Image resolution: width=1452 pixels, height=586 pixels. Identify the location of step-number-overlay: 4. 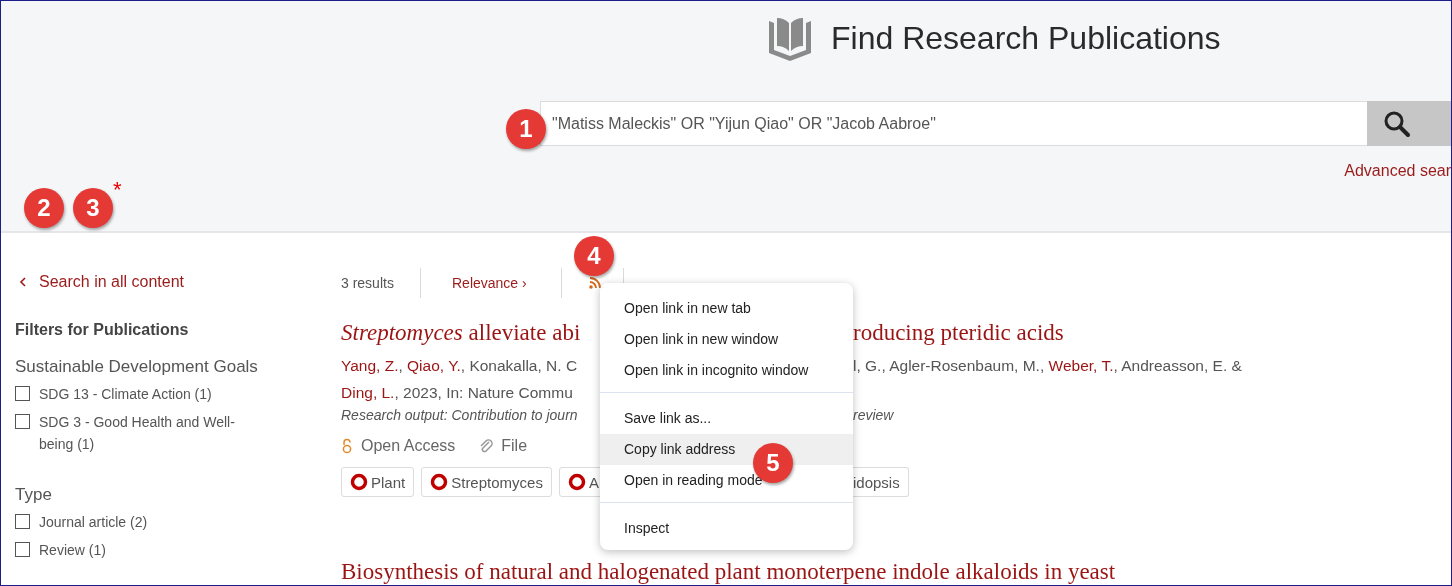
(594, 256).